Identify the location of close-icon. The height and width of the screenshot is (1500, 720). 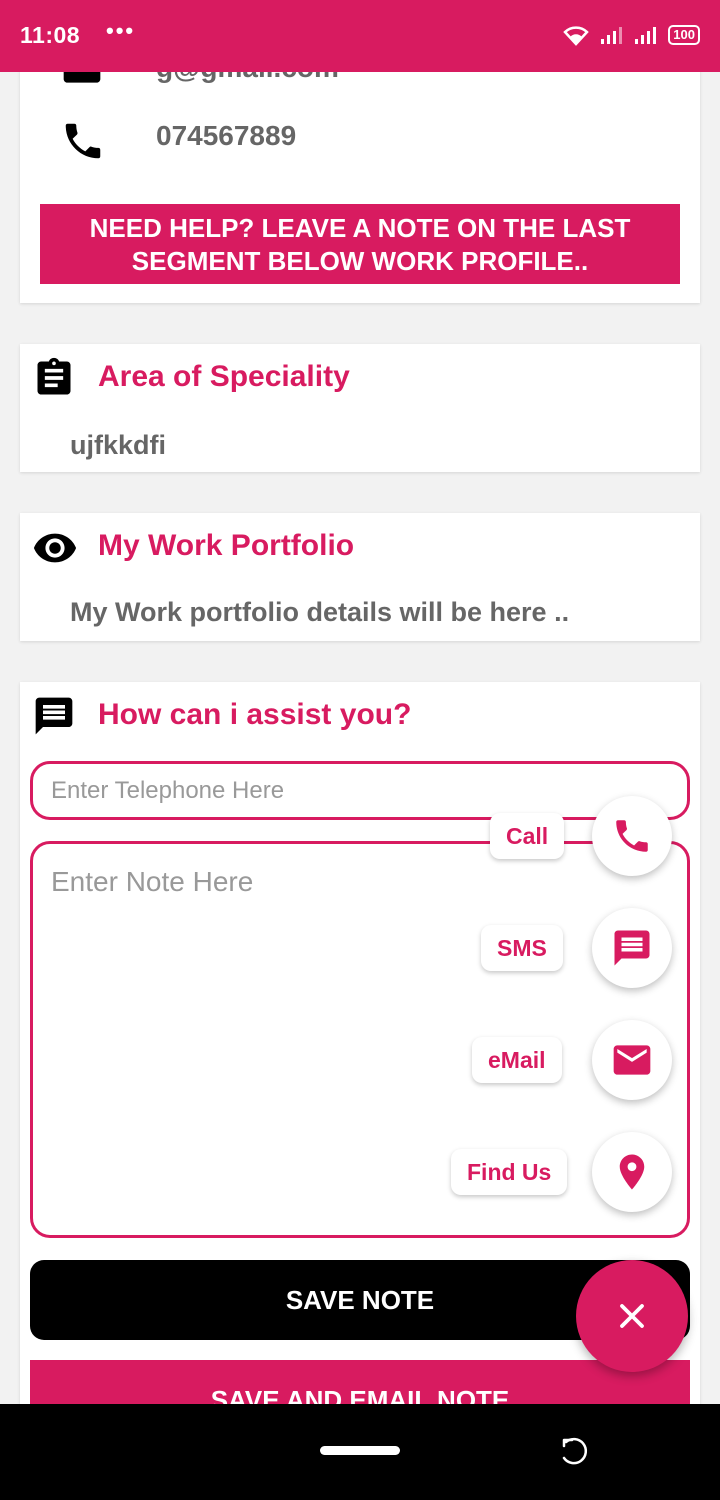
(632, 1316).